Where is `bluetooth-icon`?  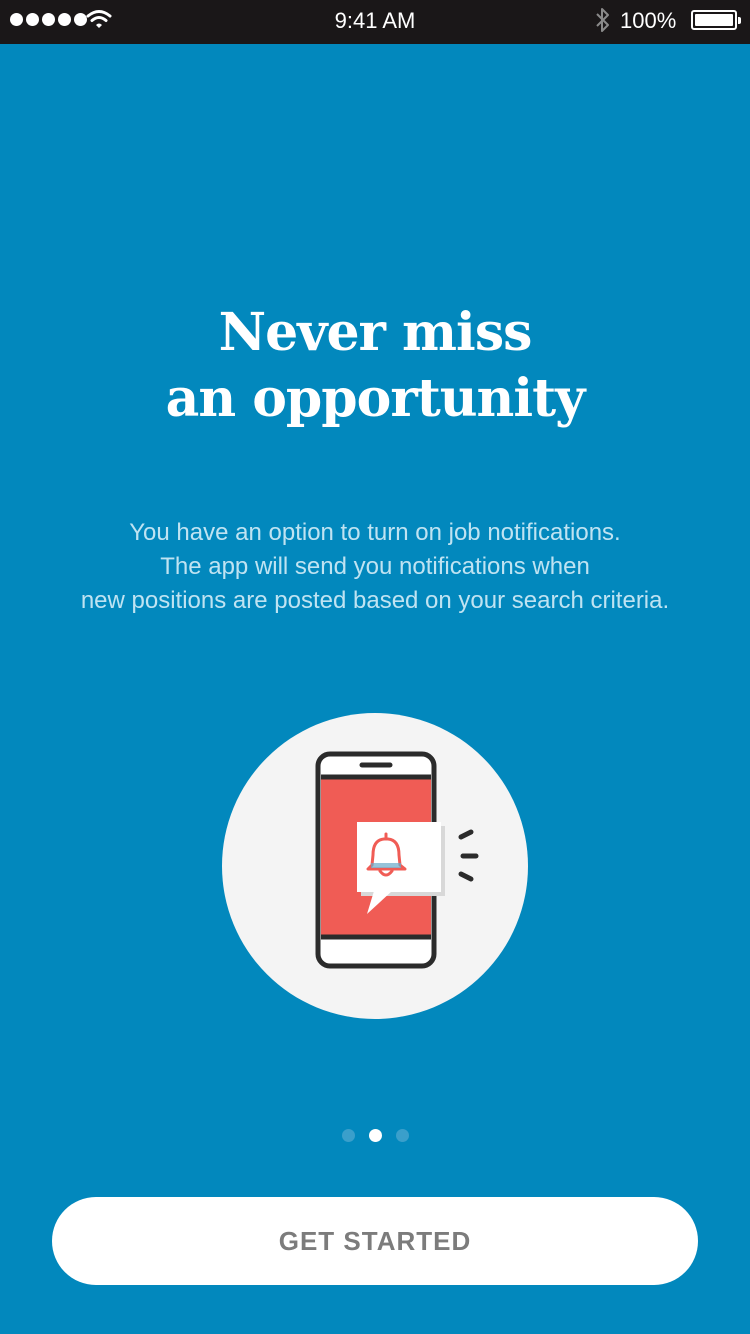 bluetooth-icon is located at coordinates (602, 20).